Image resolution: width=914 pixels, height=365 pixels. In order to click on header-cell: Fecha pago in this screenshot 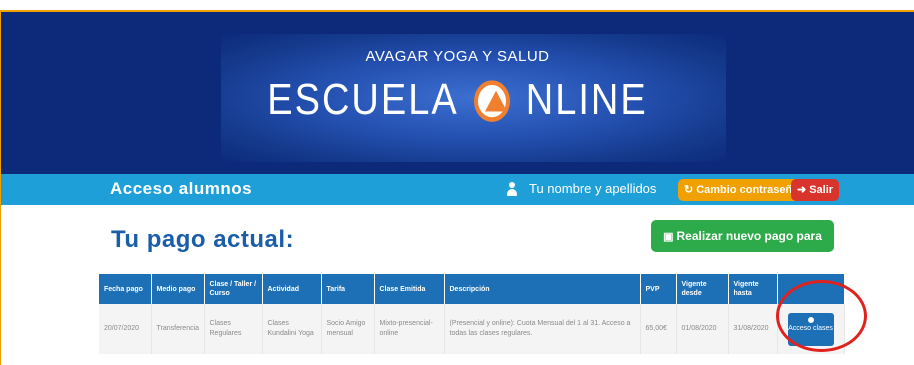, I will do `click(125, 289)`.